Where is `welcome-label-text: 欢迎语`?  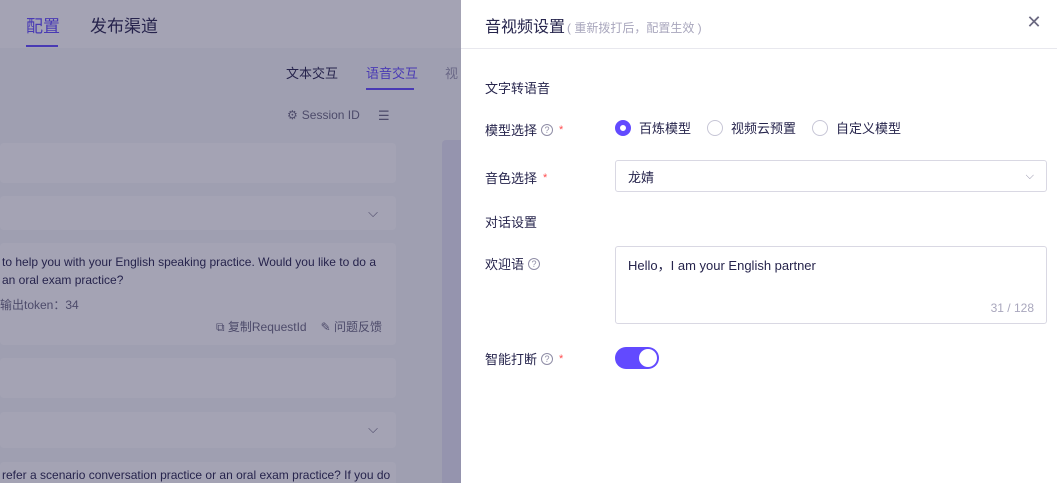
welcome-label-text: 欢迎语 is located at coordinates (505, 264).